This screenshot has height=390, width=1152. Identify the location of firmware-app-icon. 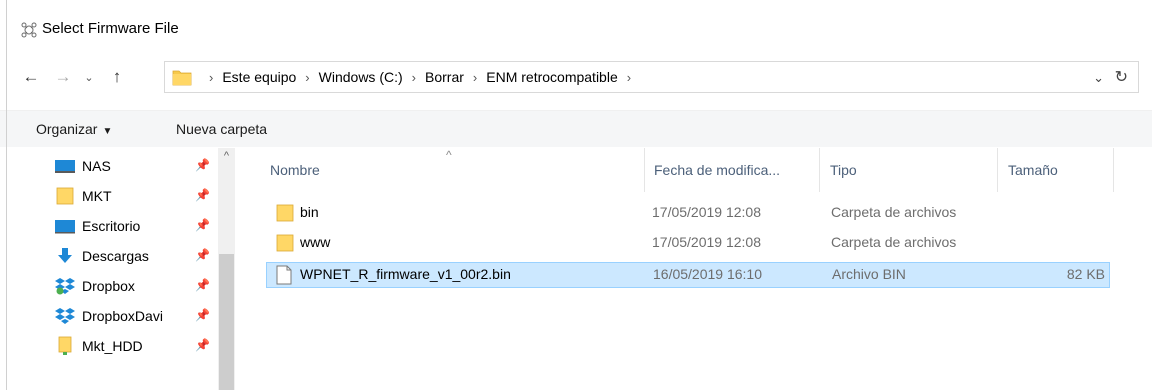
(29, 30).